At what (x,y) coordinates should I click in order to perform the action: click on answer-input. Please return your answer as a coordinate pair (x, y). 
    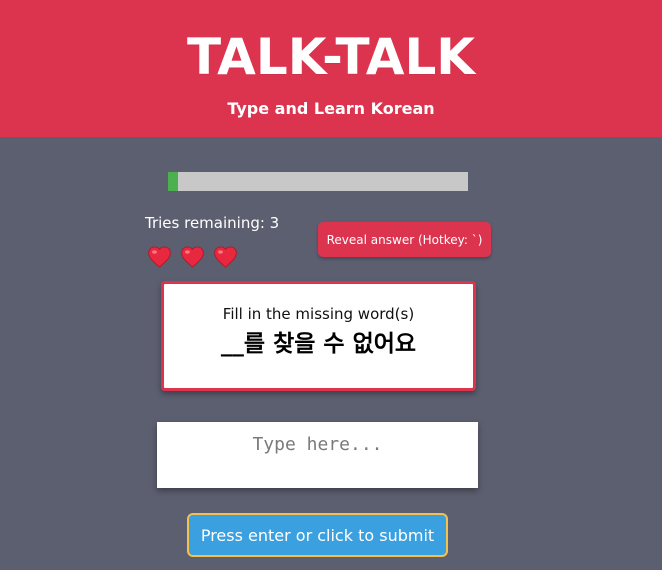
    Looking at the image, I should click on (317, 455).